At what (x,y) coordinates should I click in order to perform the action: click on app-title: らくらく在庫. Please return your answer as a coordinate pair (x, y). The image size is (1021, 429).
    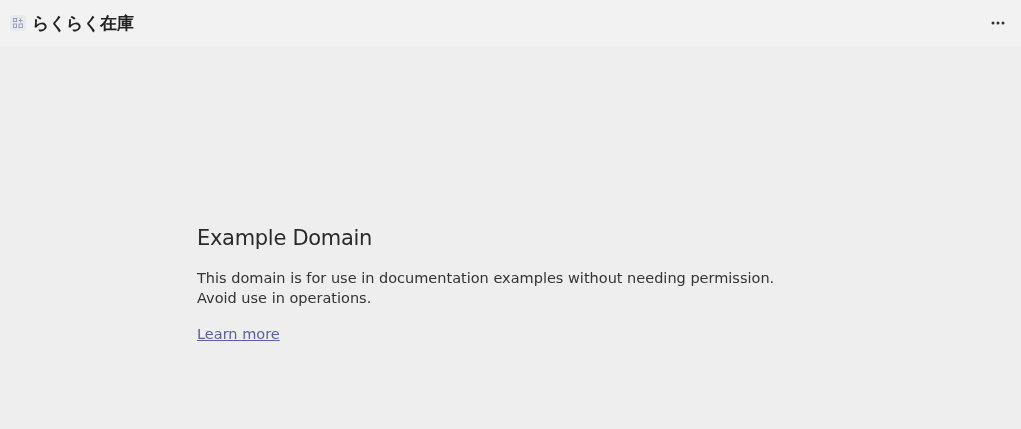
    Looking at the image, I should click on (83, 23).